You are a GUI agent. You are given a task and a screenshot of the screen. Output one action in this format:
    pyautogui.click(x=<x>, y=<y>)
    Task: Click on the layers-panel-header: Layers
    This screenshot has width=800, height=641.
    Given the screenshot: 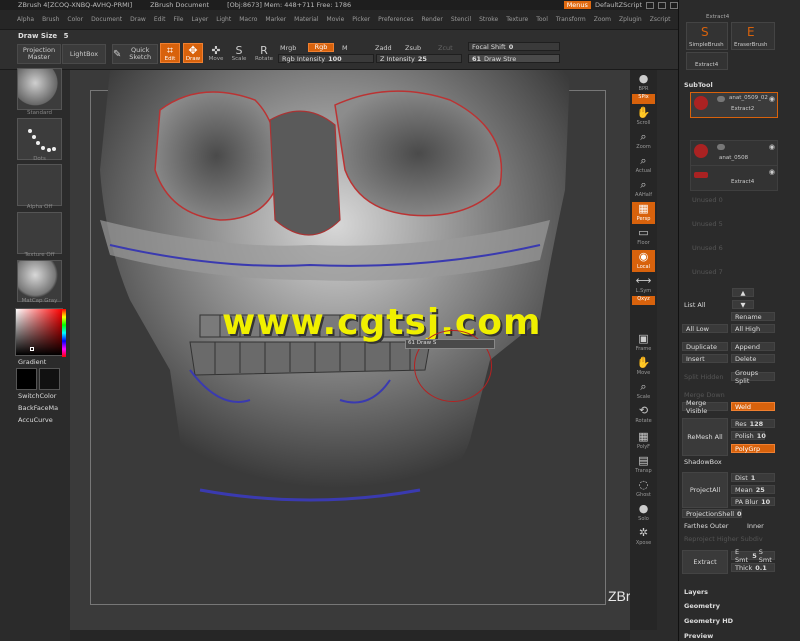 What is the action you would take?
    pyautogui.click(x=696, y=592)
    